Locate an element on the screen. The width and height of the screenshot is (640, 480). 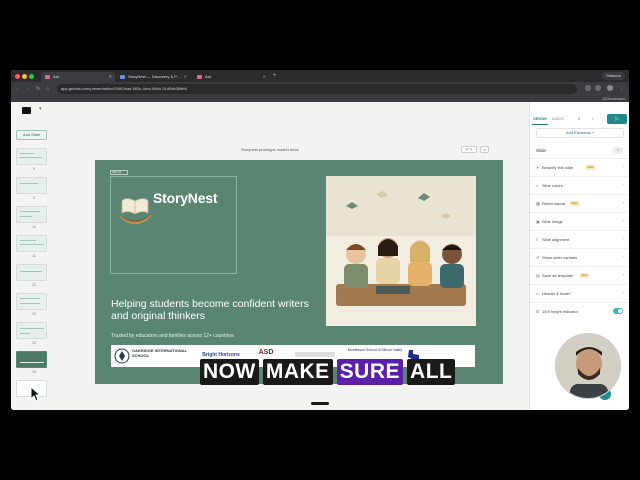
back-icon: ← is located at coordinates (17, 89).